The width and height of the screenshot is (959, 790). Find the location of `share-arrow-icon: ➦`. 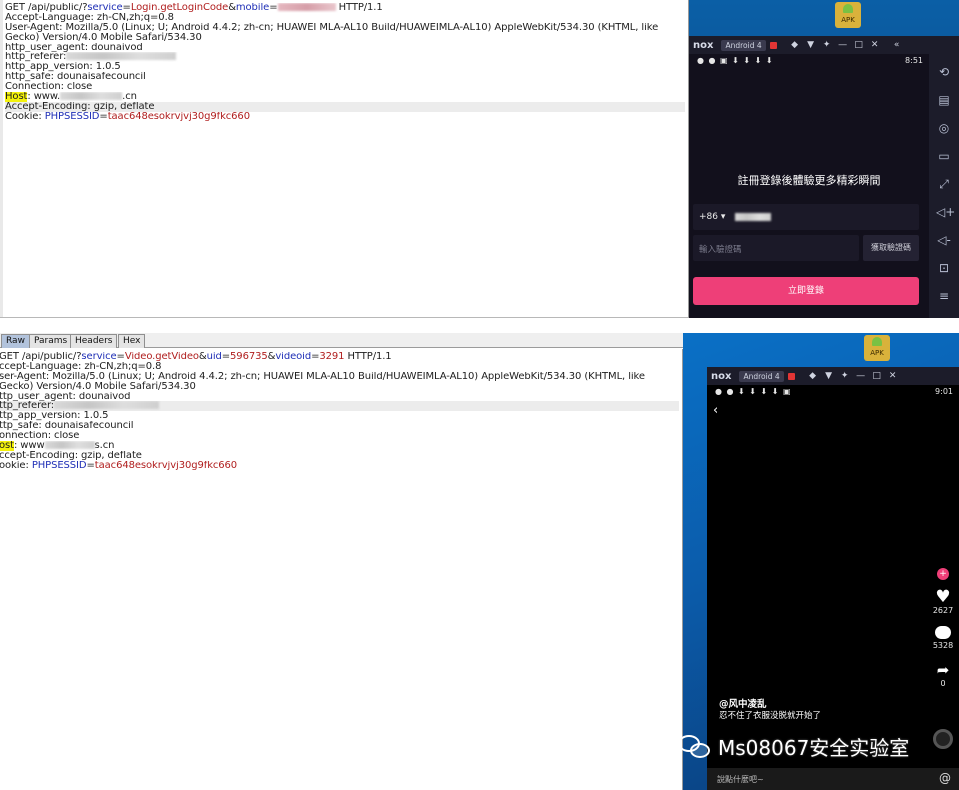

share-arrow-icon: ➦ is located at coordinates (943, 670).